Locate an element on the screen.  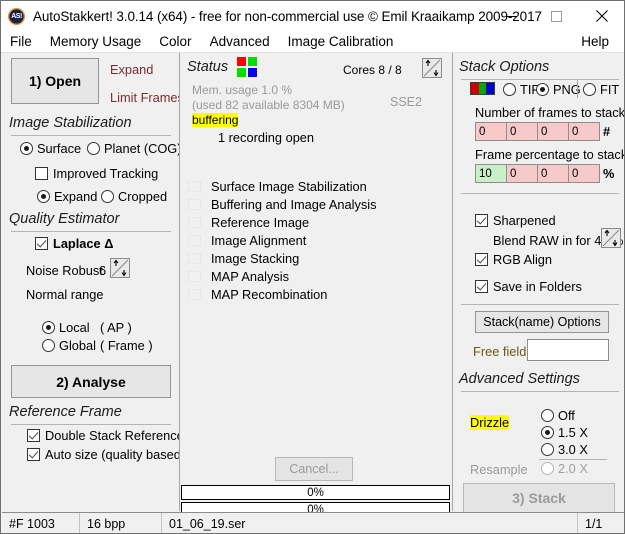
checkbox-sharpened: Sharpened is located at coordinates (515, 220).